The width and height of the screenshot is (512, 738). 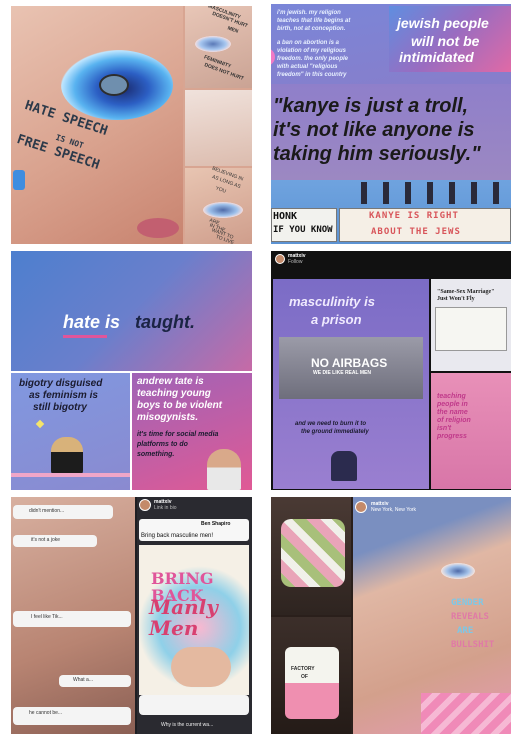 What do you see at coordinates (344, 466) in the screenshot?
I see `dancer-photo` at bounding box center [344, 466].